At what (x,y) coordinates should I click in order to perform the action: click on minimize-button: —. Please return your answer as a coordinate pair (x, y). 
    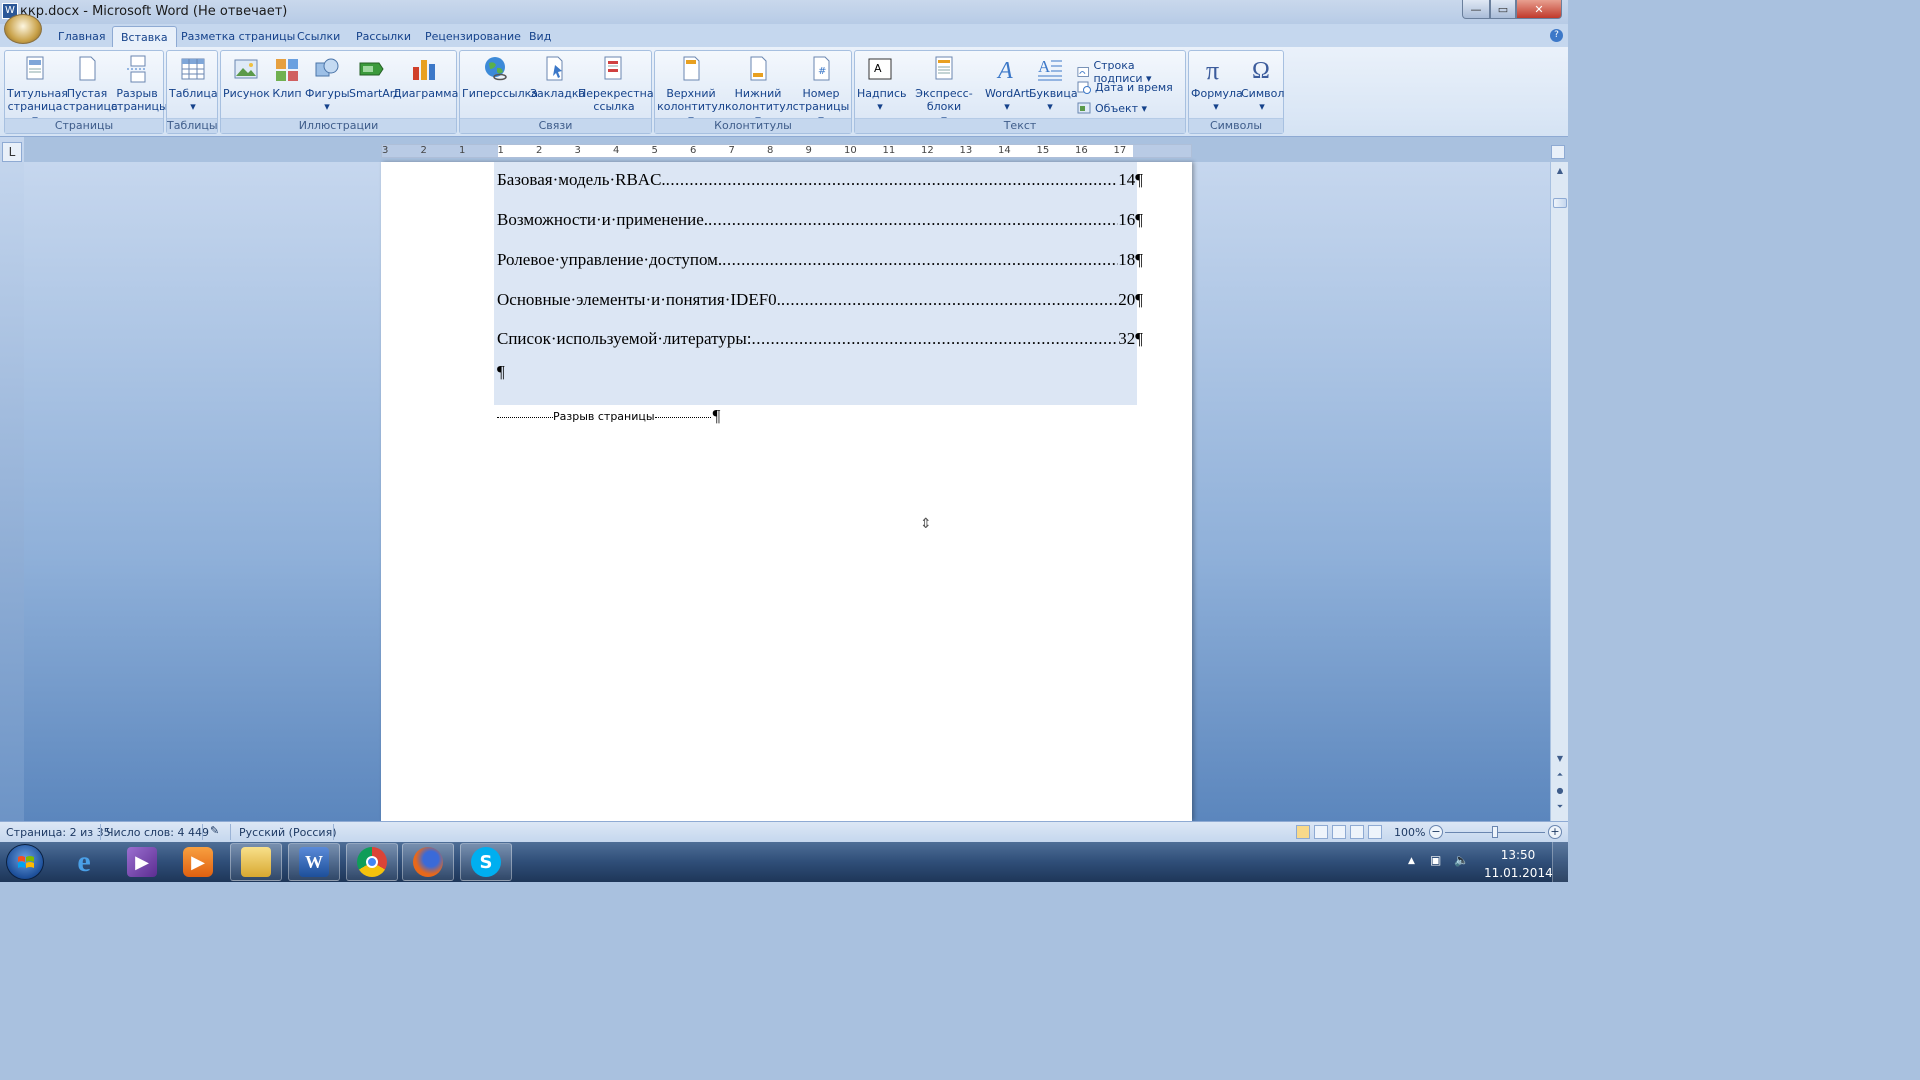
    Looking at the image, I should click on (1476, 9).